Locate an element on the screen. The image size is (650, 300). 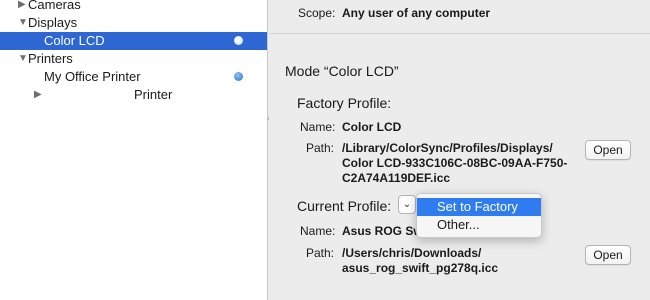
factory-open-button: Open is located at coordinates (608, 150).